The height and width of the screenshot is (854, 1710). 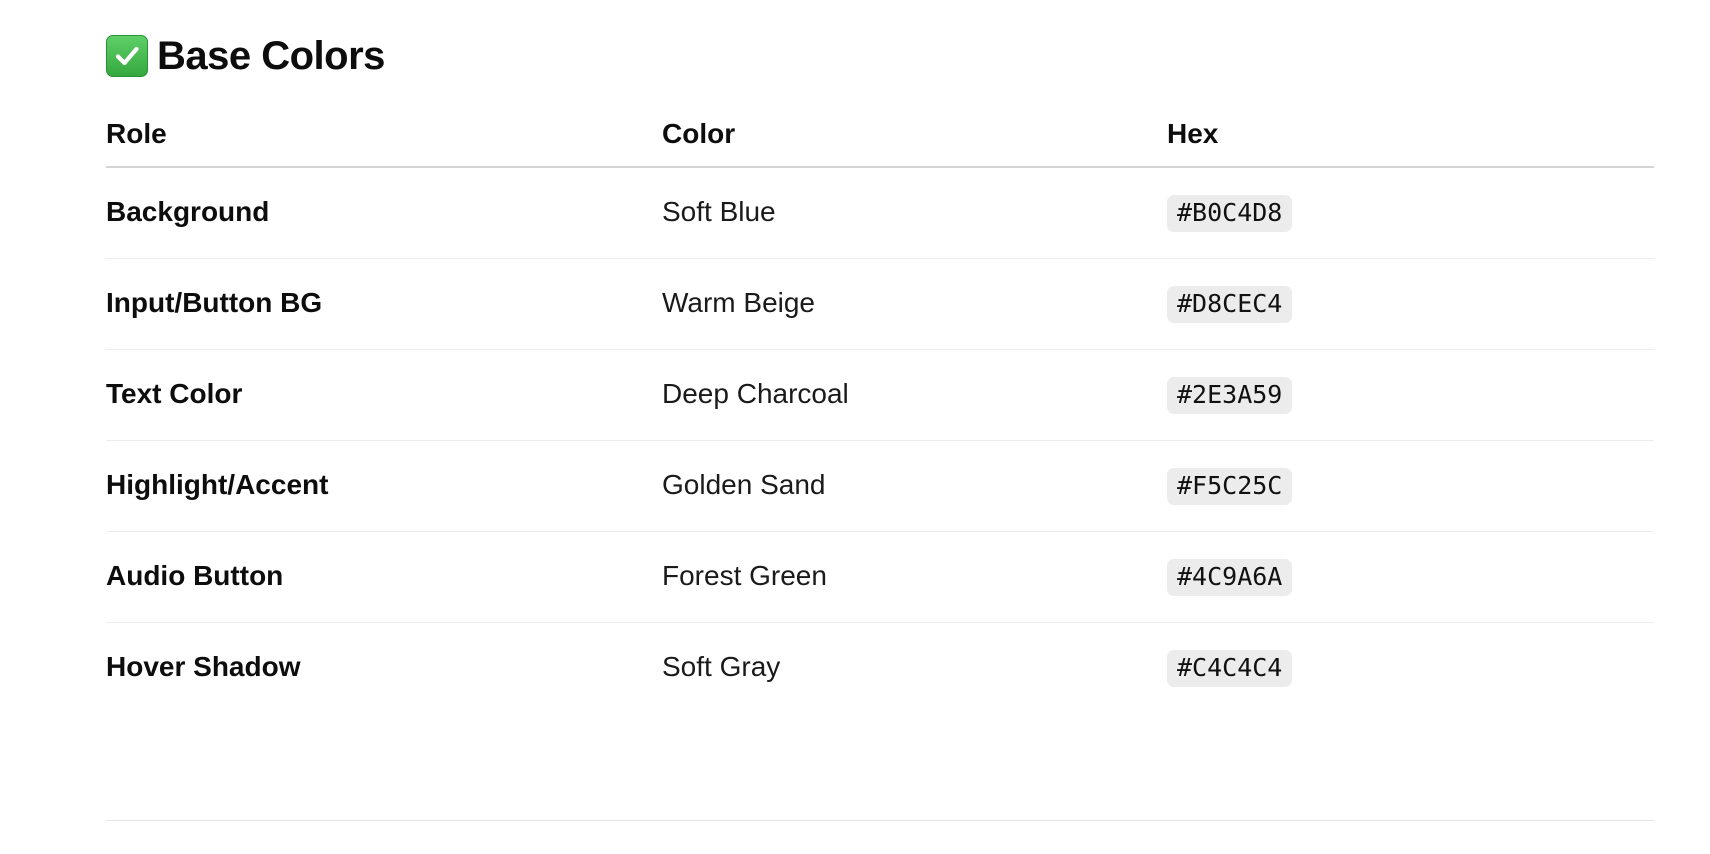 What do you see at coordinates (214, 302) in the screenshot?
I see `role-cell: Input/Button BG` at bounding box center [214, 302].